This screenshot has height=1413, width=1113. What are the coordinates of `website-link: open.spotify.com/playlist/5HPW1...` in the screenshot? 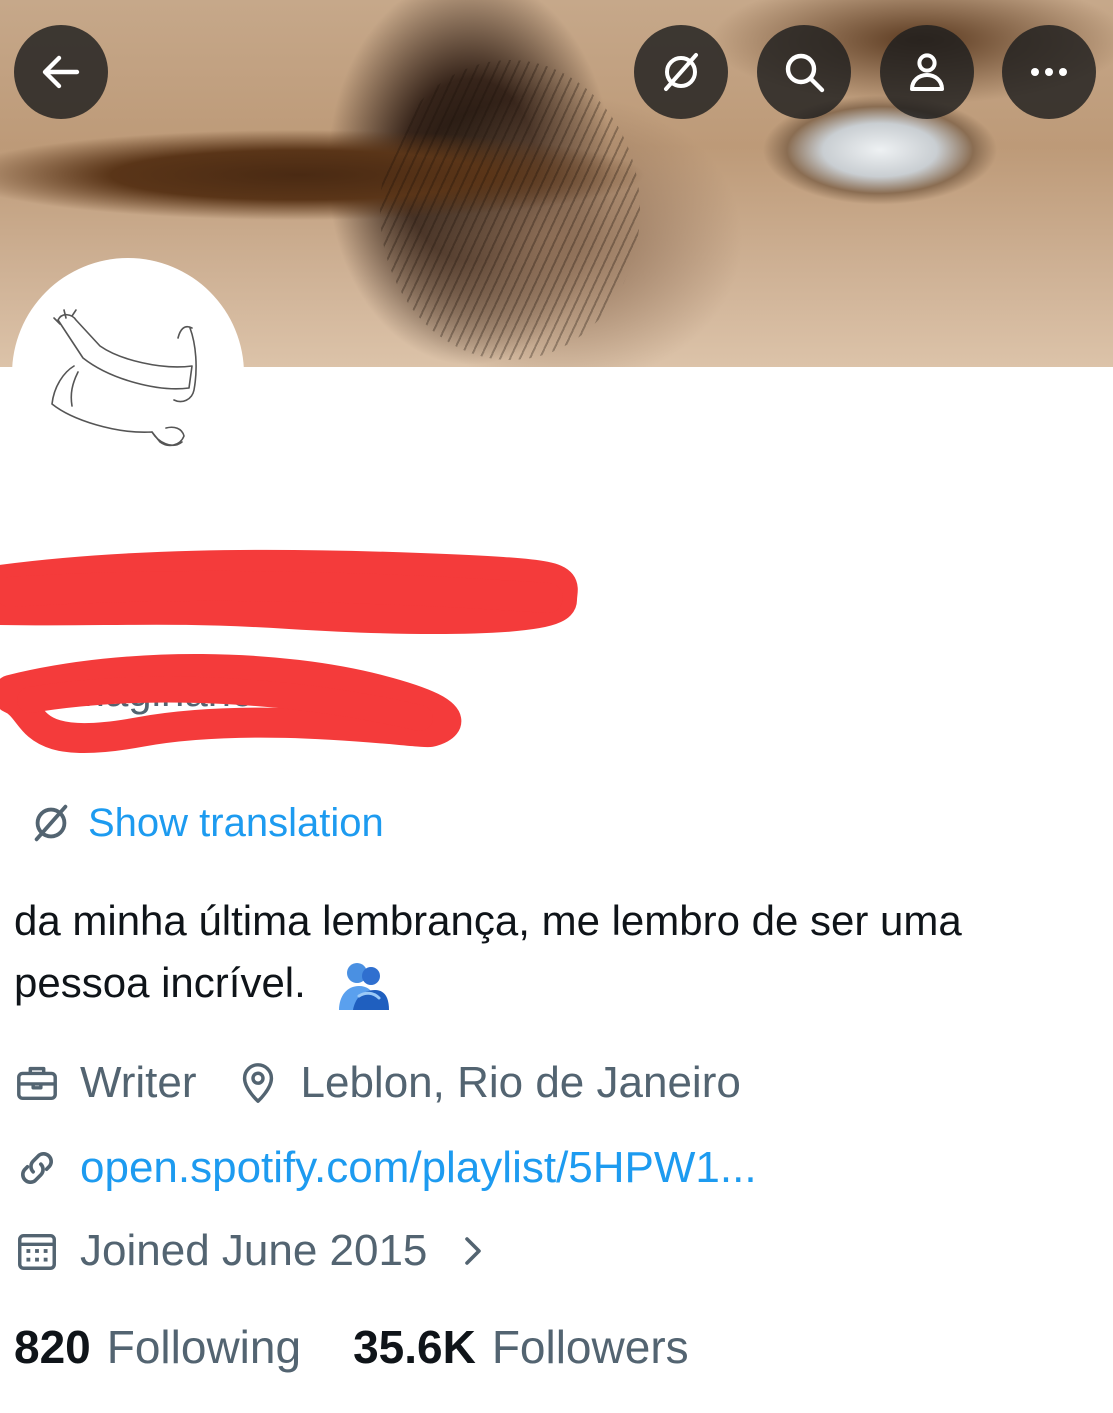 It's located at (418, 1168).